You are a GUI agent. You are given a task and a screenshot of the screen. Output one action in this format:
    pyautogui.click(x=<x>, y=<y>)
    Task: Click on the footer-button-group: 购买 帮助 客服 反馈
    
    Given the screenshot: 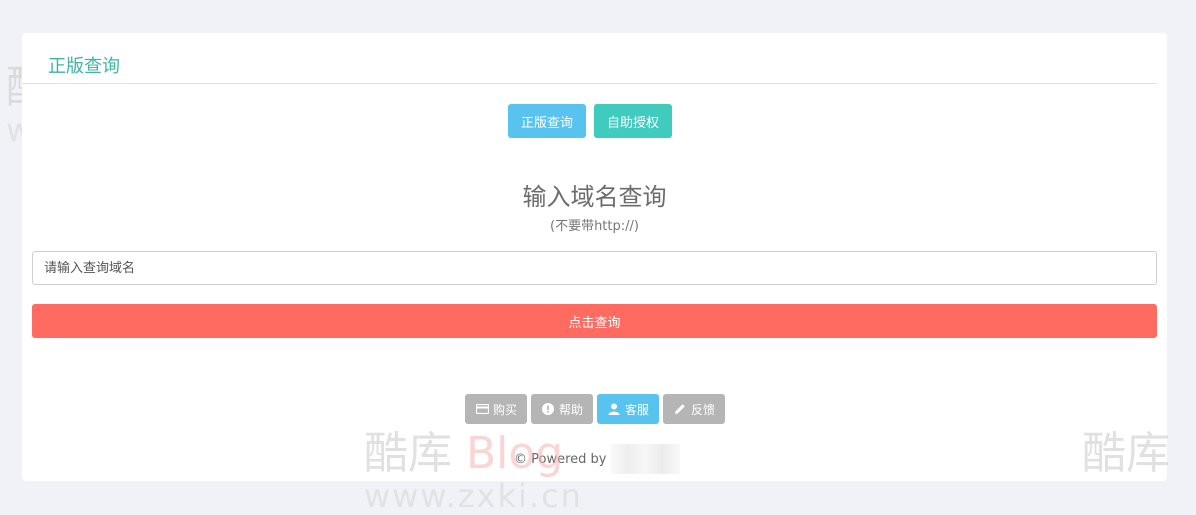 What is the action you would take?
    pyautogui.click(x=595, y=409)
    